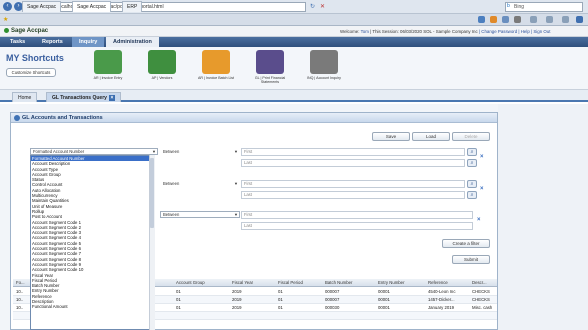 This screenshot has width=588, height=330. I want to click on nav-inquiry: Inquiry, so click(88, 42).